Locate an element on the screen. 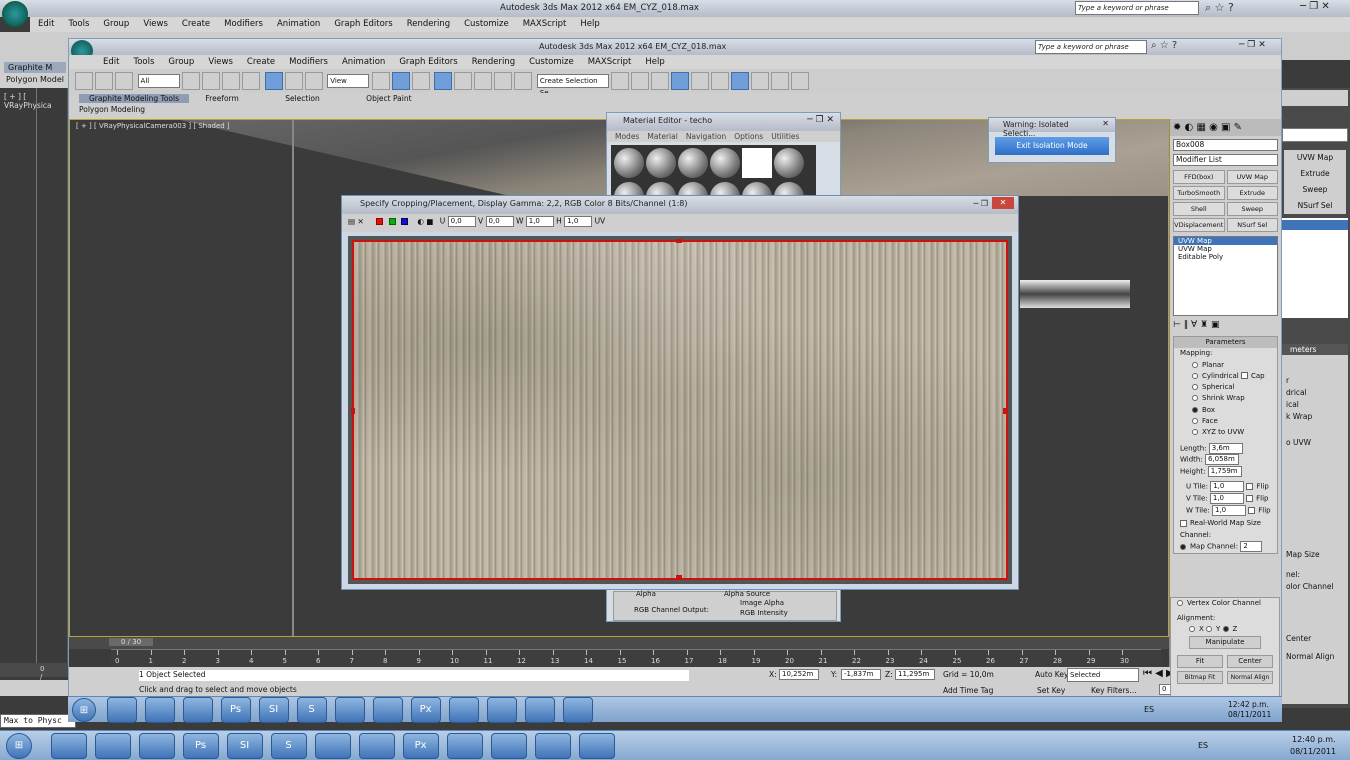 The width and height of the screenshot is (1350, 760). radio-xyz is located at coordinates (1195, 432).